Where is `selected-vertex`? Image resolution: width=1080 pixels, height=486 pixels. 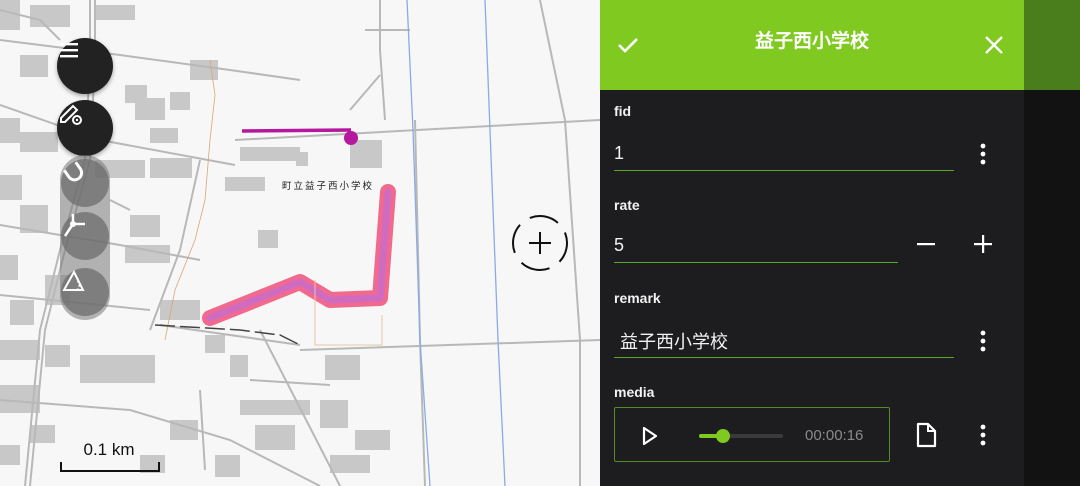 selected-vertex is located at coordinates (351, 138).